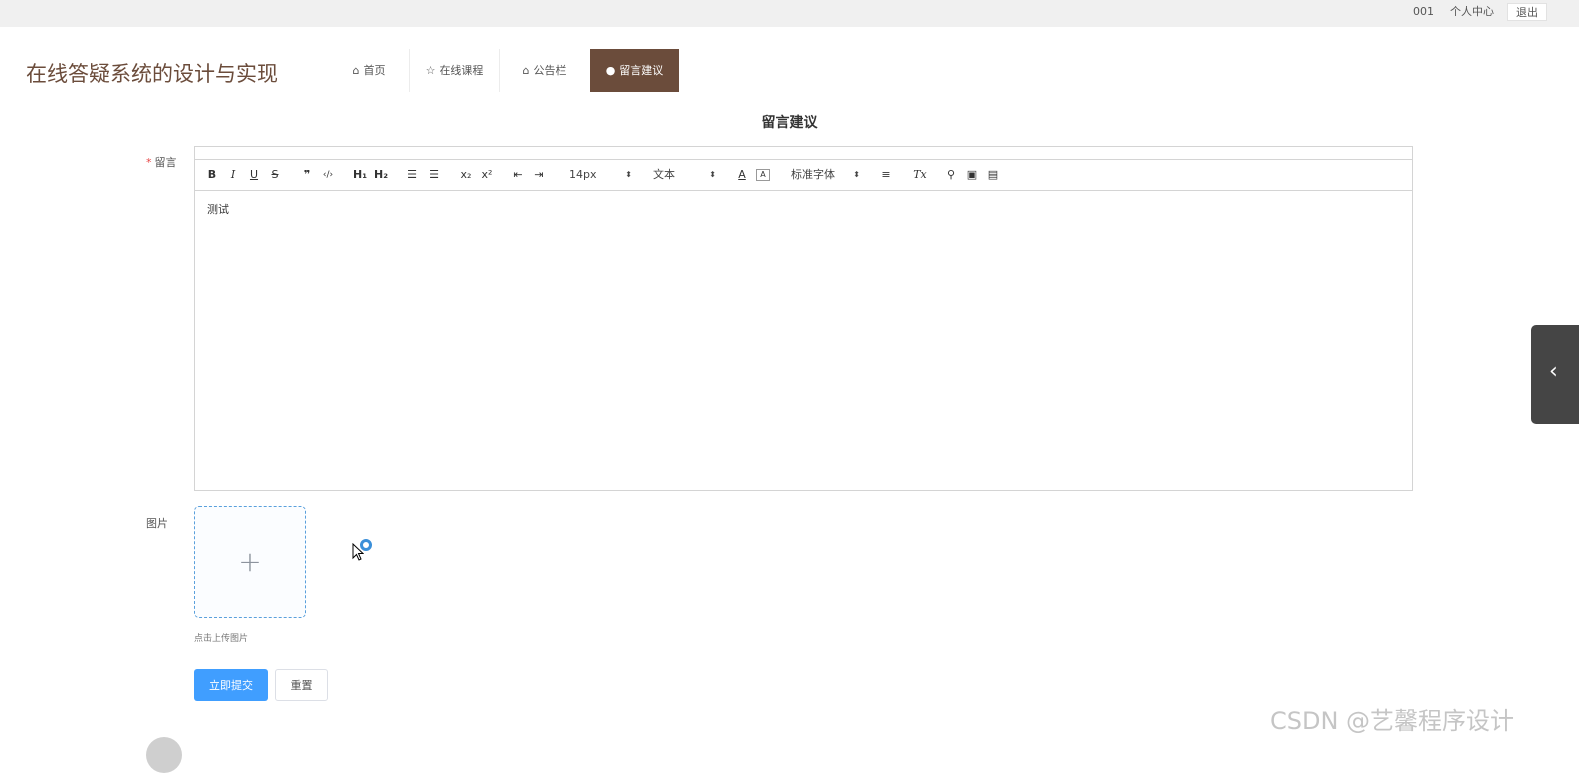  Describe the element at coordinates (430, 70) in the screenshot. I see `star-icon: ☆` at that location.